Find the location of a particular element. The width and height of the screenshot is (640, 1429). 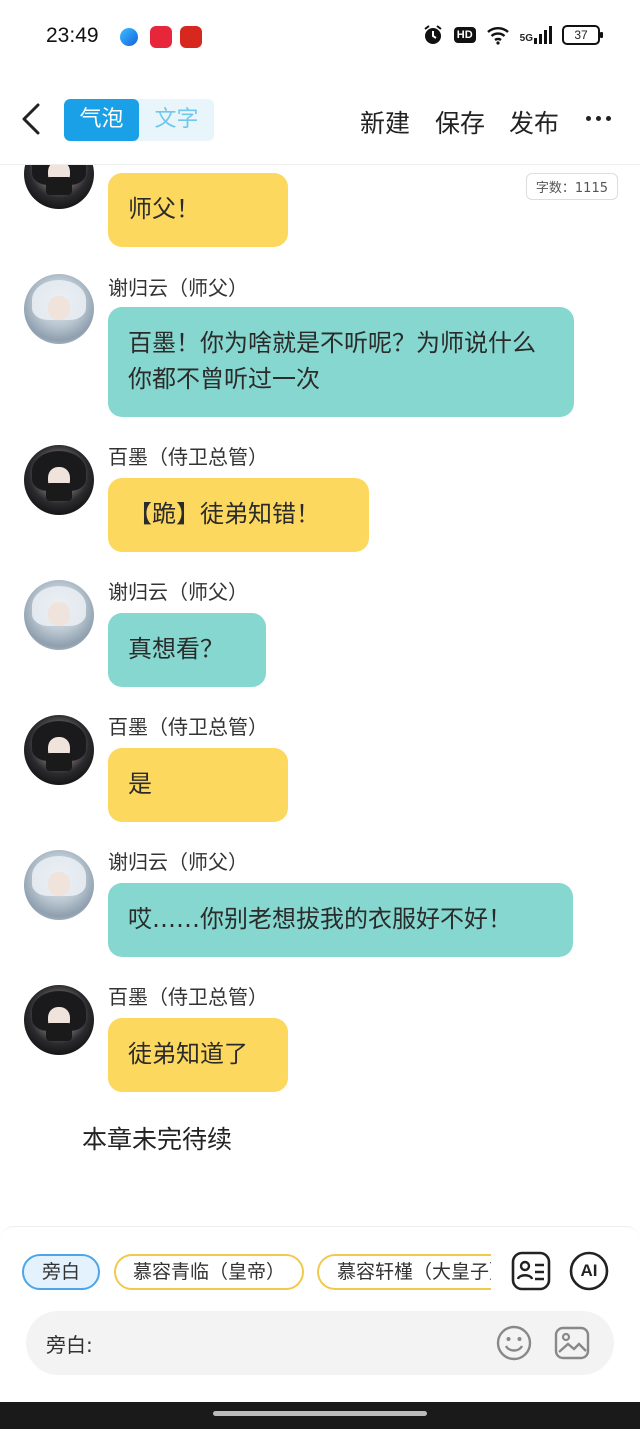

ai-button: AI is located at coordinates (589, 1271).